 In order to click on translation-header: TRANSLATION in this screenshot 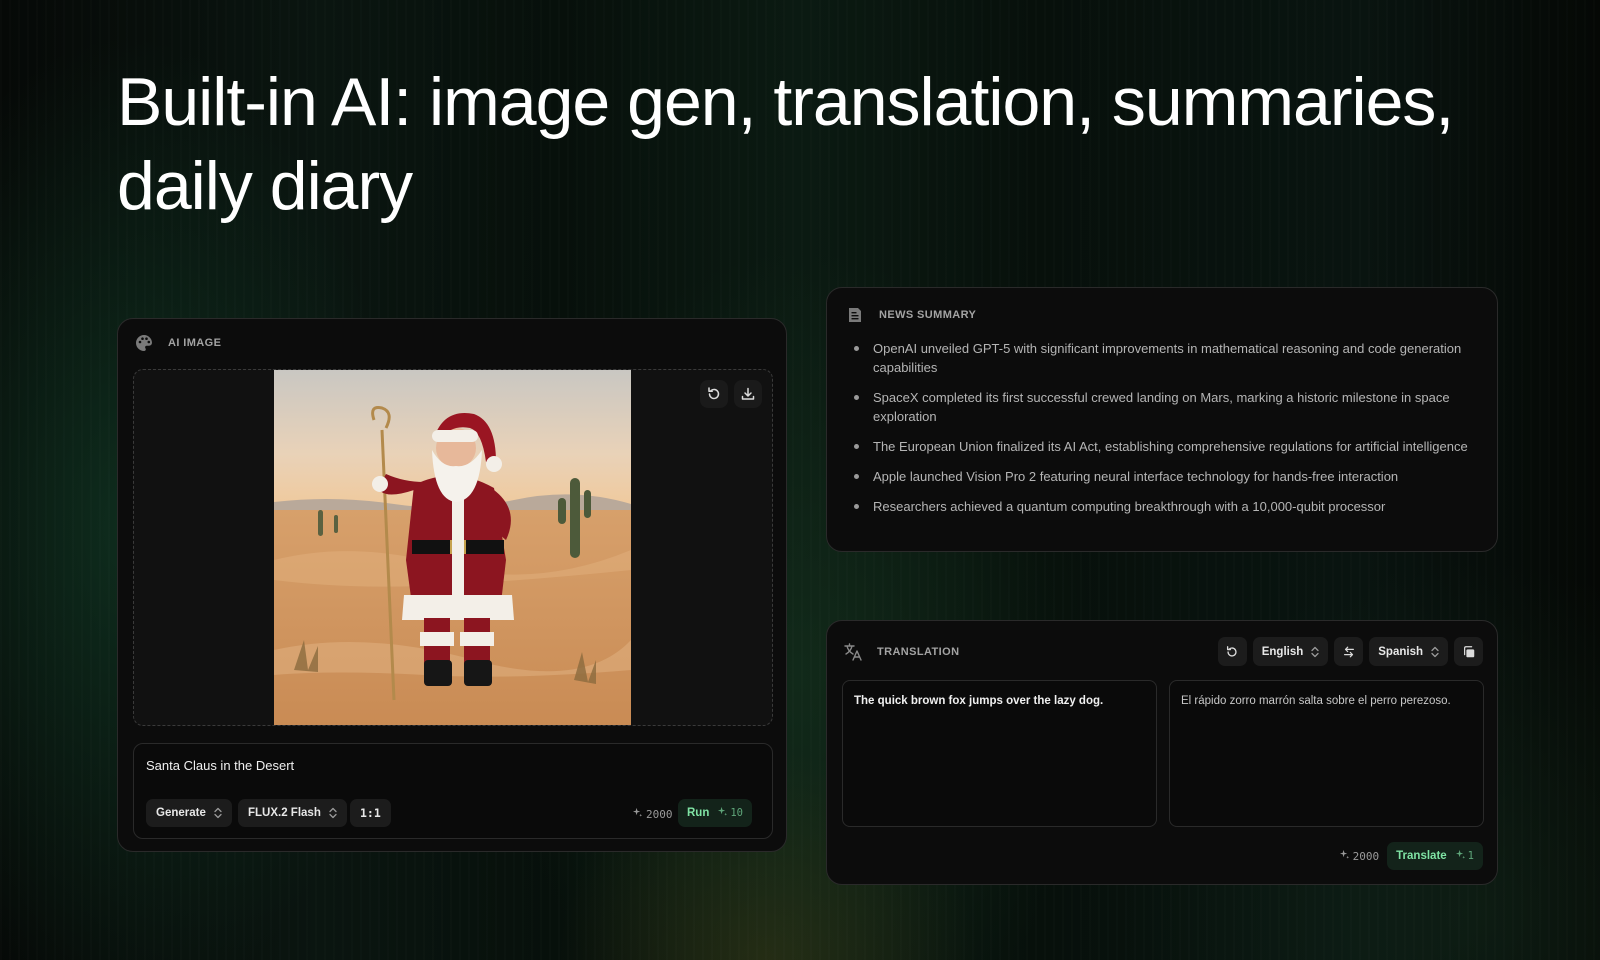, I will do `click(901, 652)`.